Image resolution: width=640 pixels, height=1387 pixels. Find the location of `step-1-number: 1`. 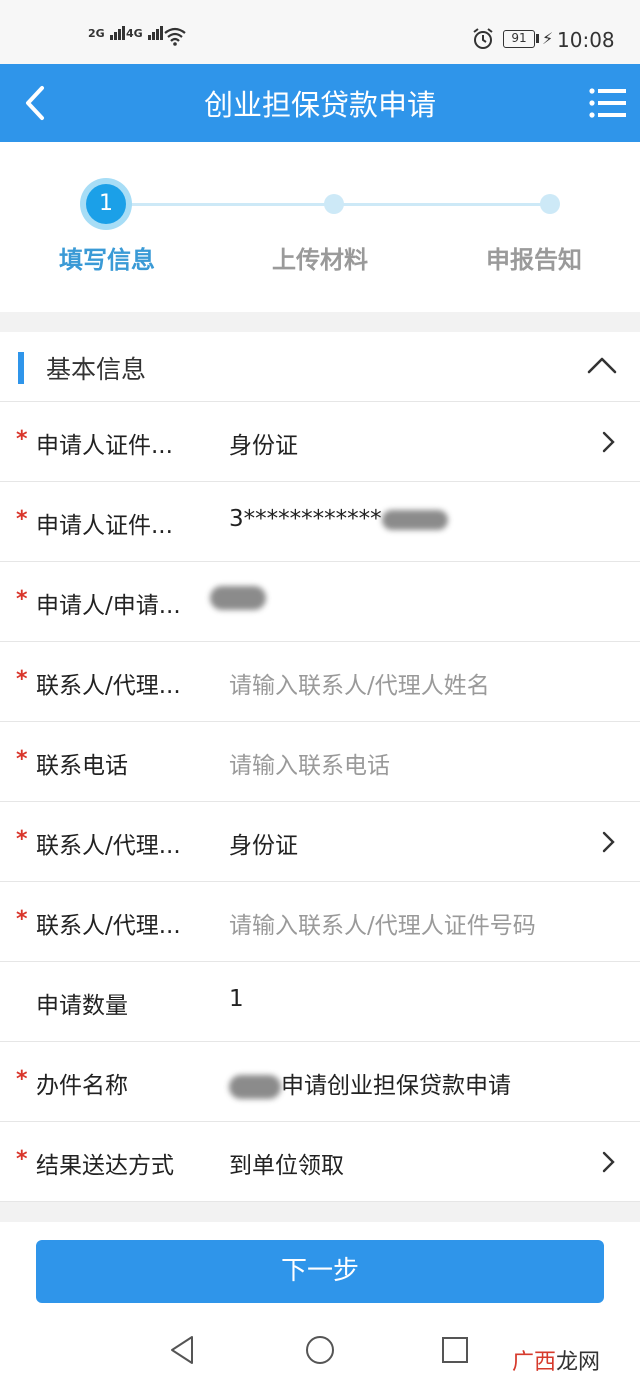

step-1-number: 1 is located at coordinates (106, 204).